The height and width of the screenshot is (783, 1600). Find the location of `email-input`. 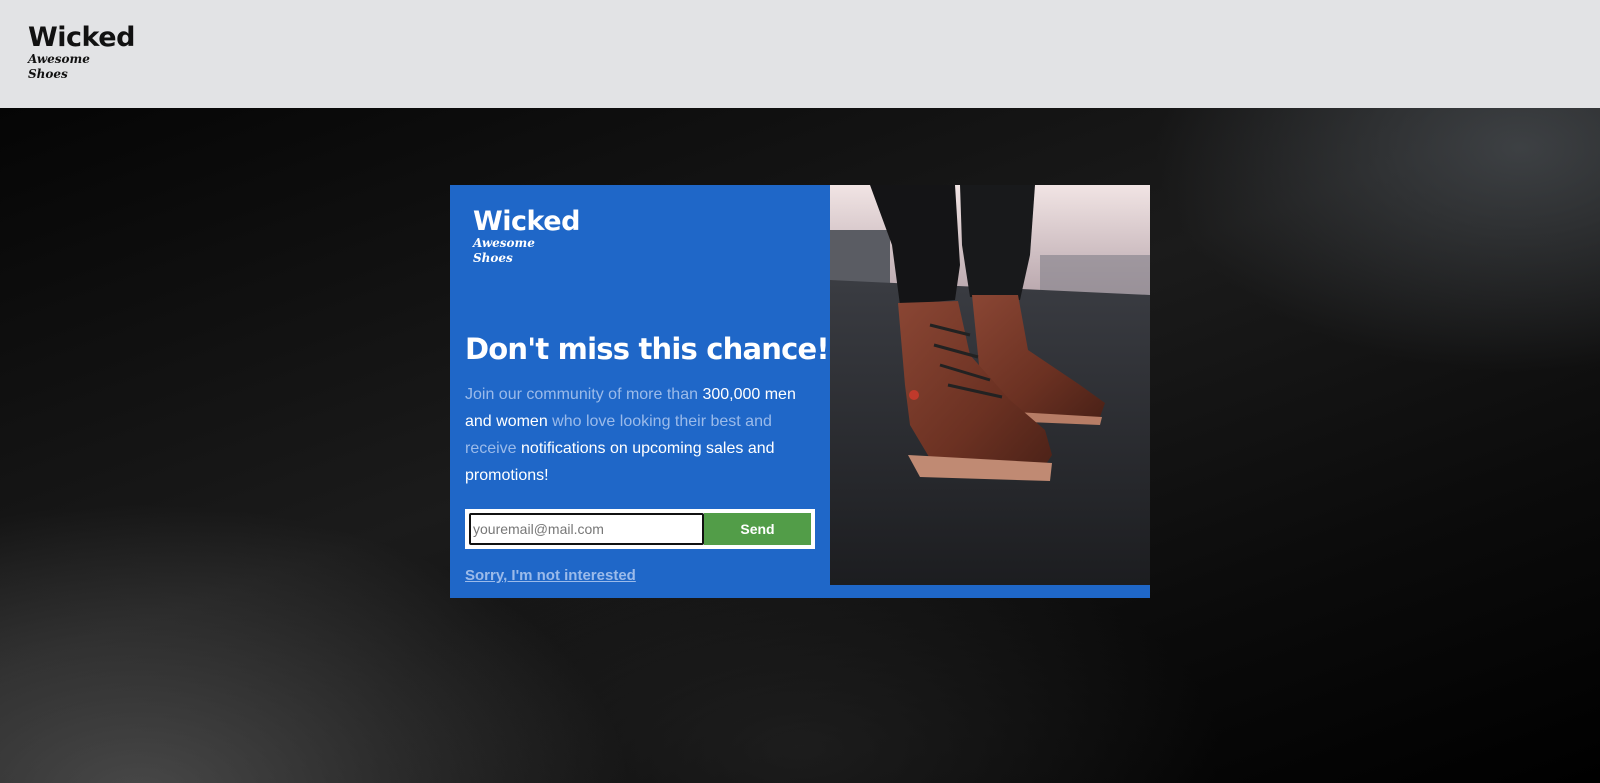

email-input is located at coordinates (586, 529).